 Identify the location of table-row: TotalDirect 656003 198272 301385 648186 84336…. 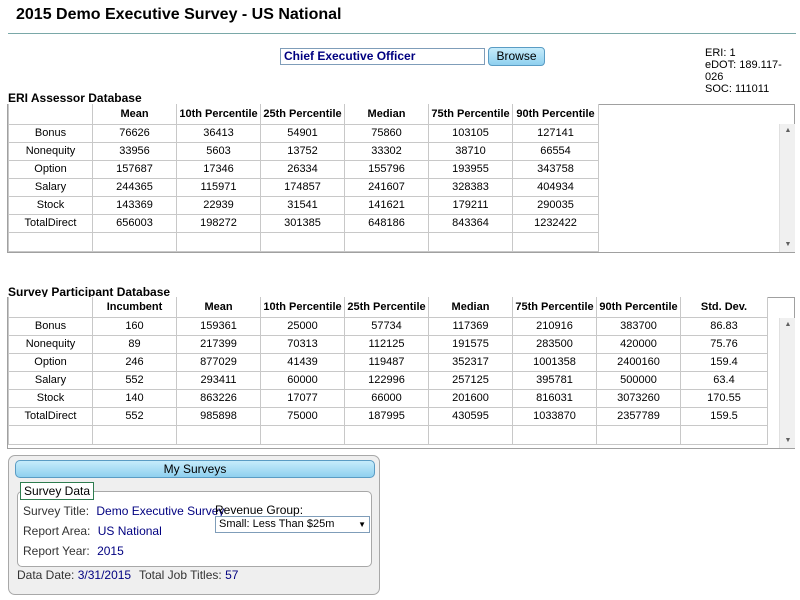
(303, 223).